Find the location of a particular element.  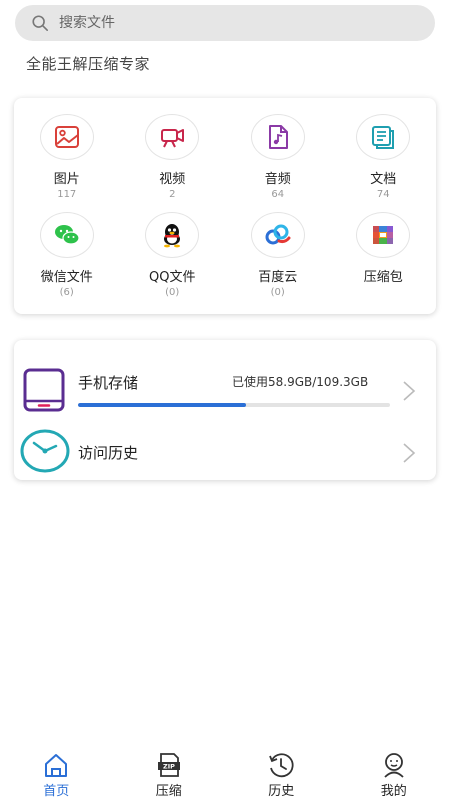

storage-progress-fill is located at coordinates (162, 405).